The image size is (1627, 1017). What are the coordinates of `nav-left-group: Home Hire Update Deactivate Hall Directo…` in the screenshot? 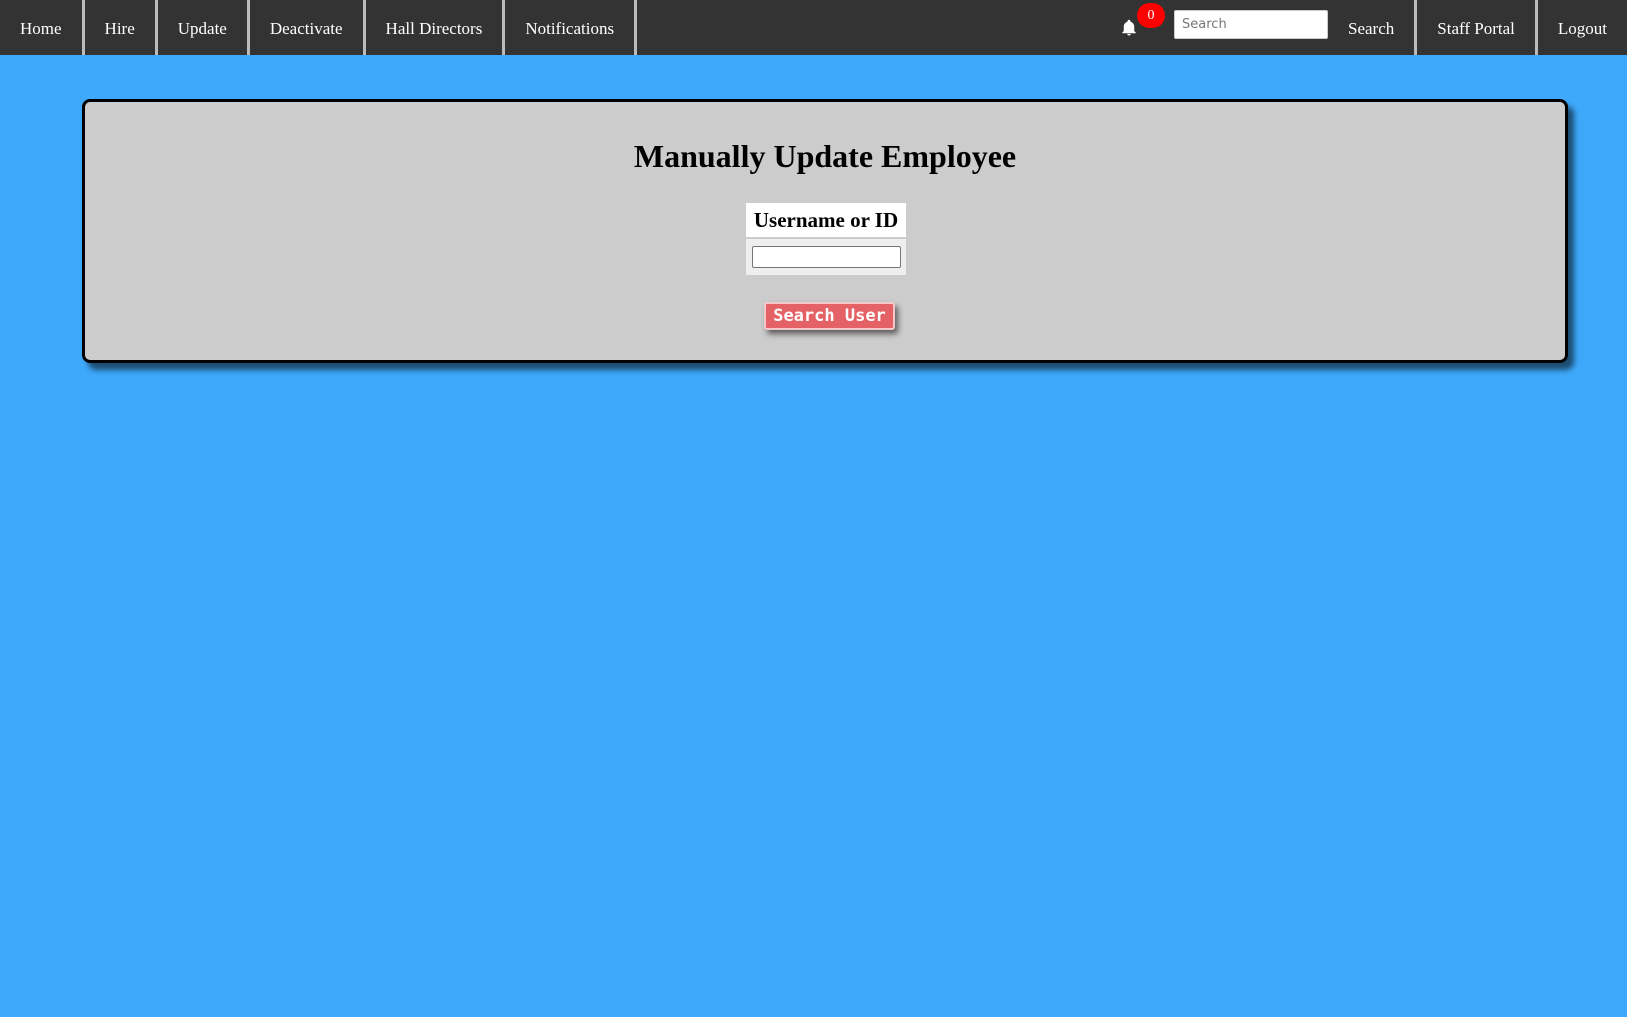 It's located at (319, 27).